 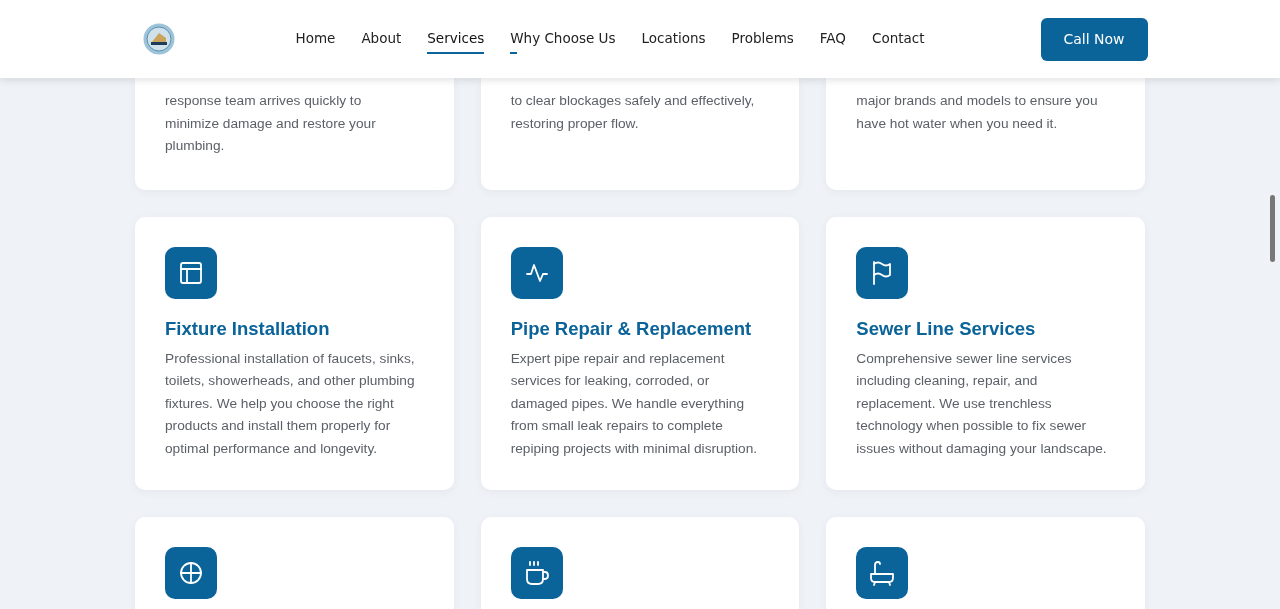 I want to click on service-title: Pipe Repair & Replacement, so click(x=631, y=328).